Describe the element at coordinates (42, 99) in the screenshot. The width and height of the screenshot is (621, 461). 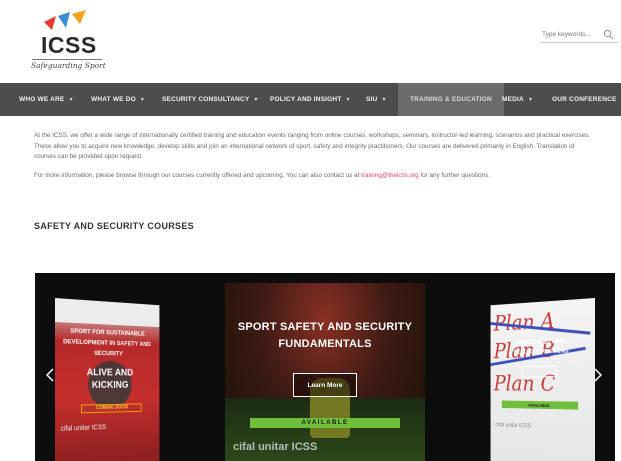
I see `nav-label: WHO WE ARE` at that location.